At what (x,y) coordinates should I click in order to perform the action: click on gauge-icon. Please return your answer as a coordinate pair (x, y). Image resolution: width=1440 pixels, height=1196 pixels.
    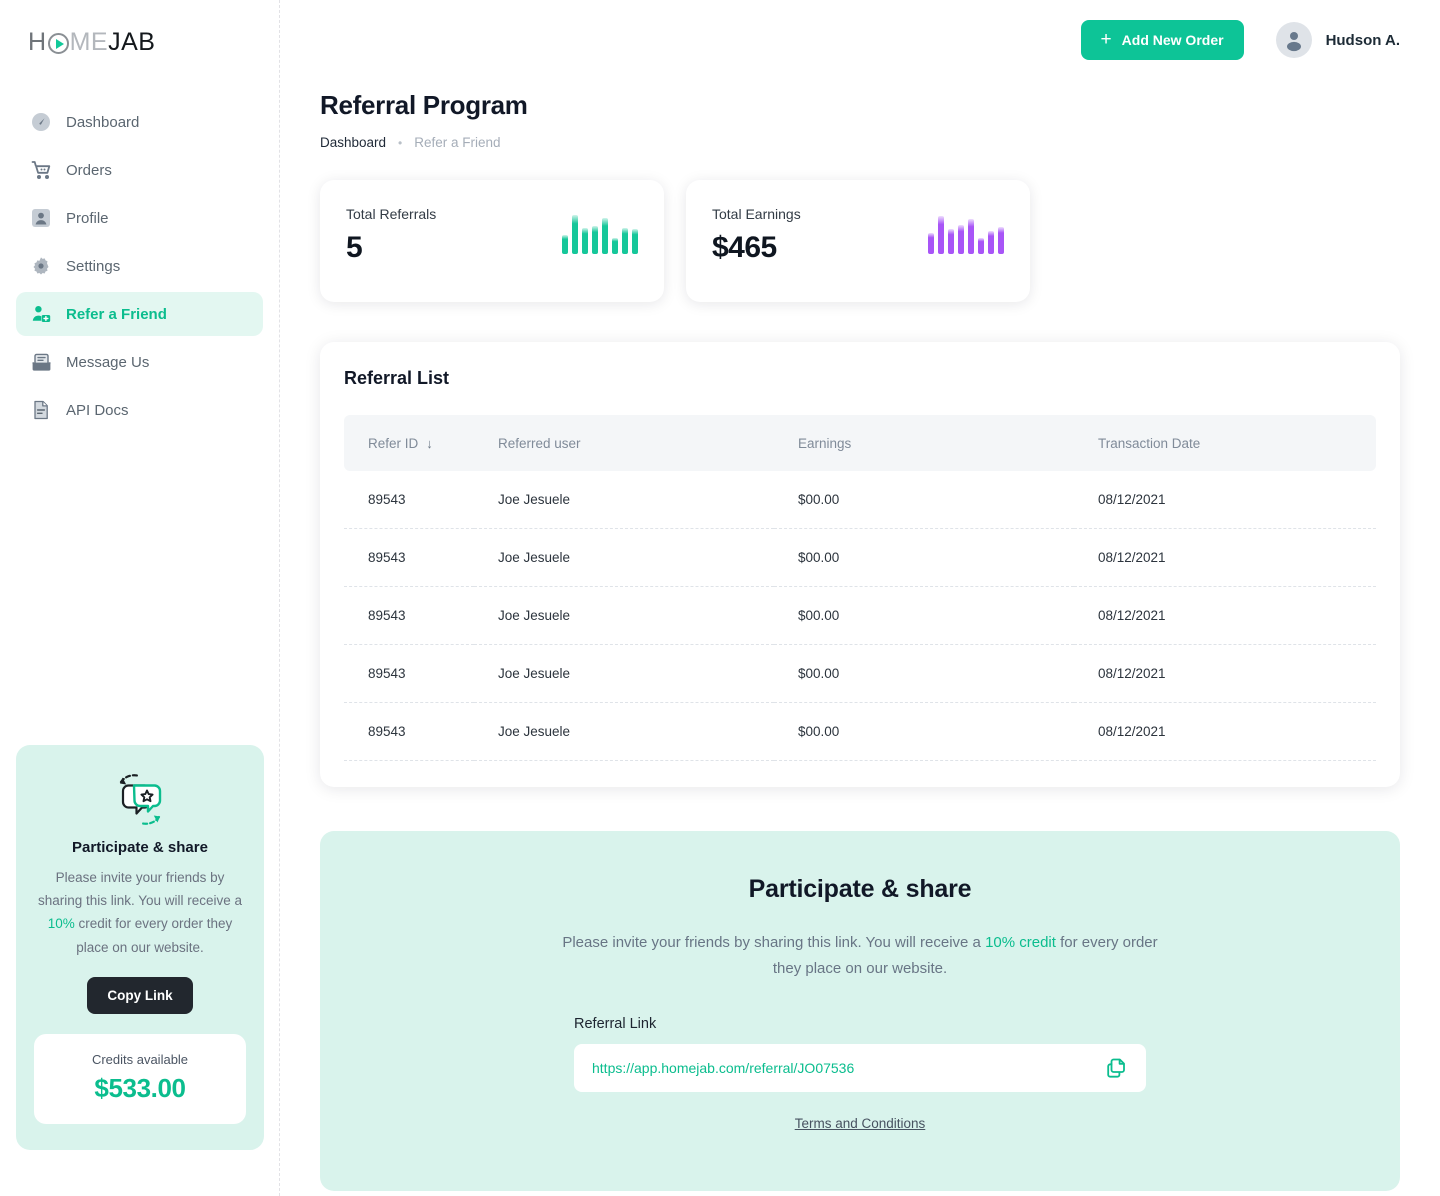
    Looking at the image, I should click on (41, 122).